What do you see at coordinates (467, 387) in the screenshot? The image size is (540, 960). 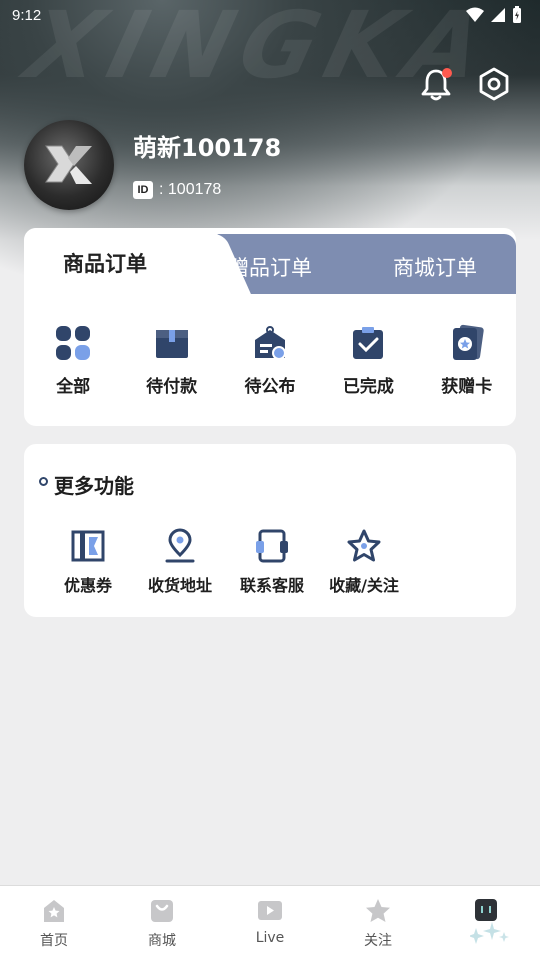 I see `order-item-label: 获赠卡` at bounding box center [467, 387].